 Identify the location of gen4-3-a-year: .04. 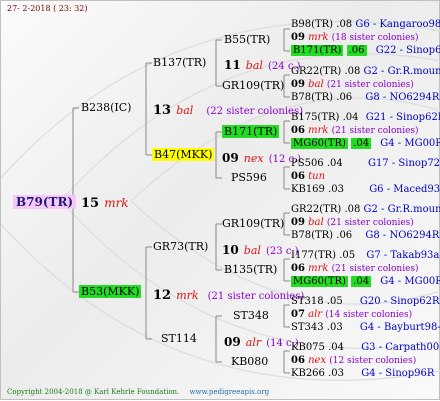
(334, 163).